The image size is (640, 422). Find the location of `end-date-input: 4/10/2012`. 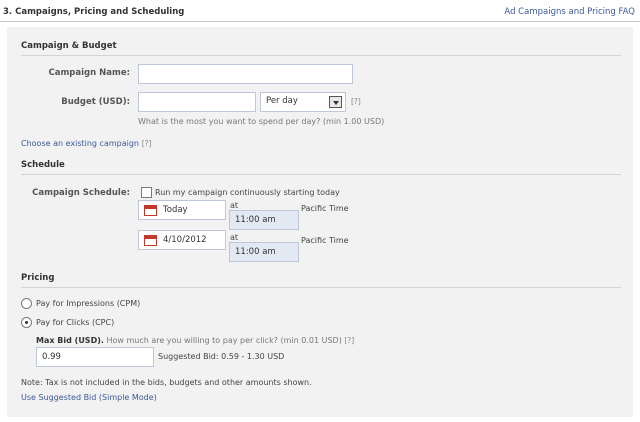

end-date-input: 4/10/2012 is located at coordinates (182, 240).